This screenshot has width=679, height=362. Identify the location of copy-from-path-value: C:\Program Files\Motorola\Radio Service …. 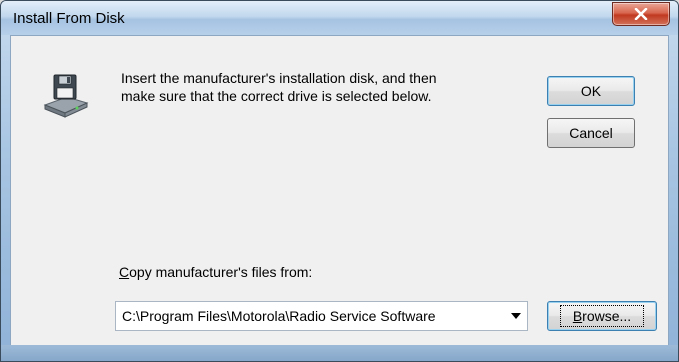
(310, 316).